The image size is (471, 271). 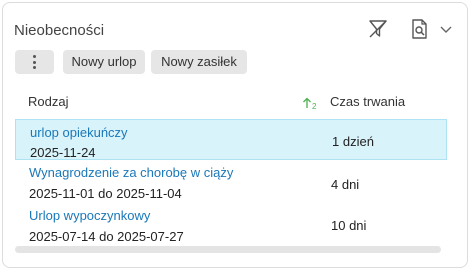 I want to click on absence-dates: 2025-11-24, so click(x=63, y=152).